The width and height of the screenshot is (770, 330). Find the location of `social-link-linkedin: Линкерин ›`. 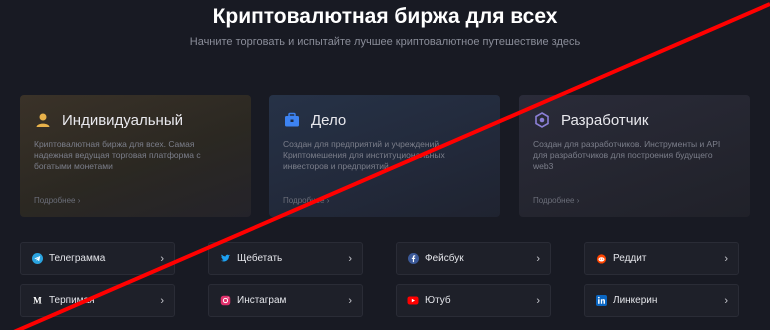

social-link-linkedin: Линкерин › is located at coordinates (661, 300).